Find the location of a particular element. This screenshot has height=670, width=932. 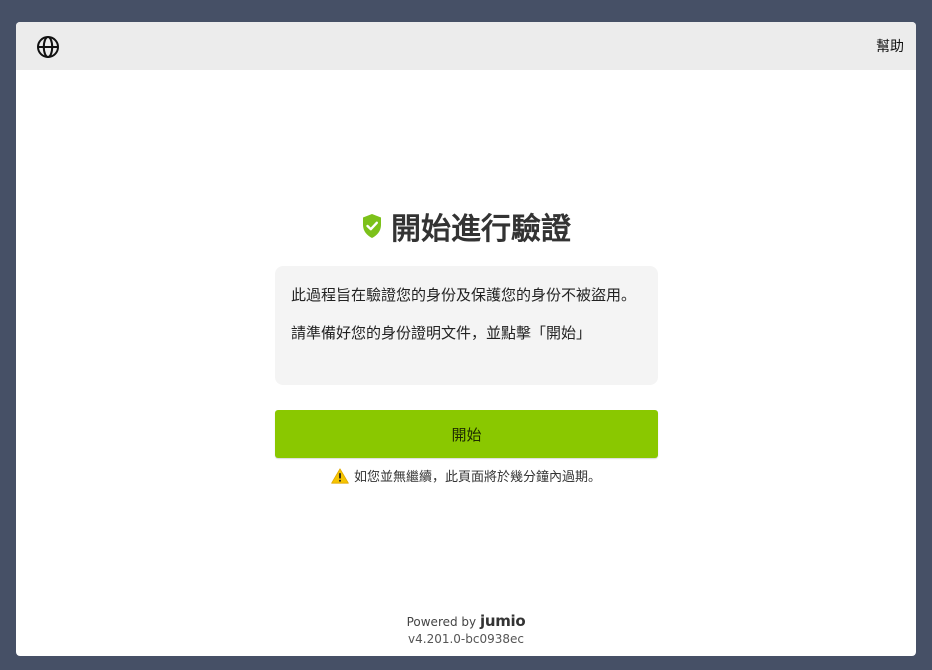

page-title: 開始進行驗證 is located at coordinates (481, 229).